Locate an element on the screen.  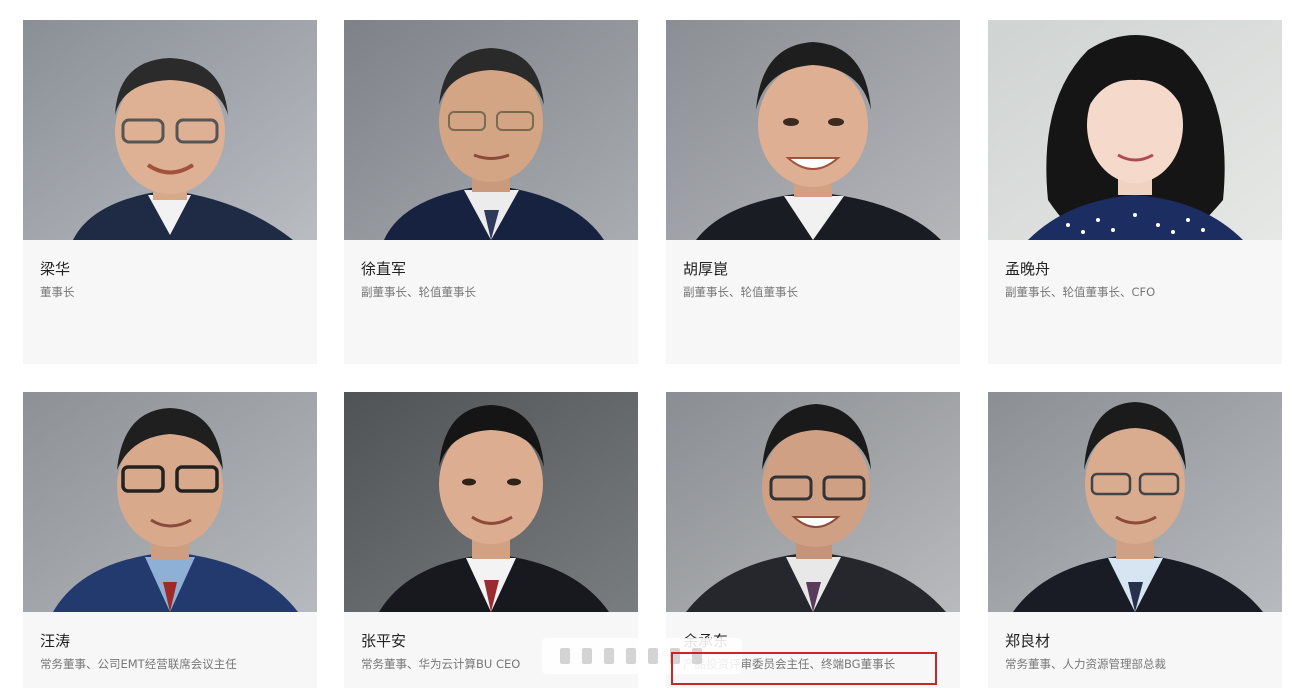
person-card-1: 梁华 董事长 is located at coordinates (170, 192).